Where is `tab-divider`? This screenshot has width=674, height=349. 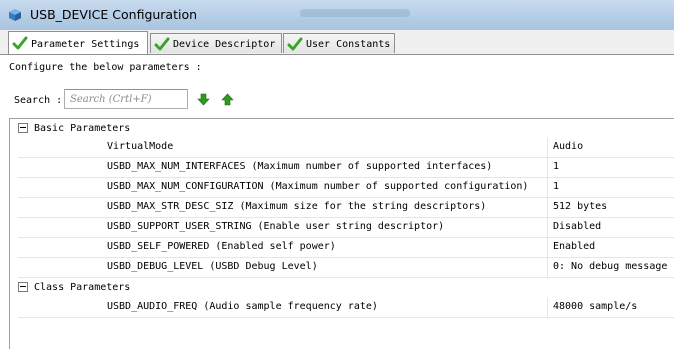 tab-divider is located at coordinates (337, 54).